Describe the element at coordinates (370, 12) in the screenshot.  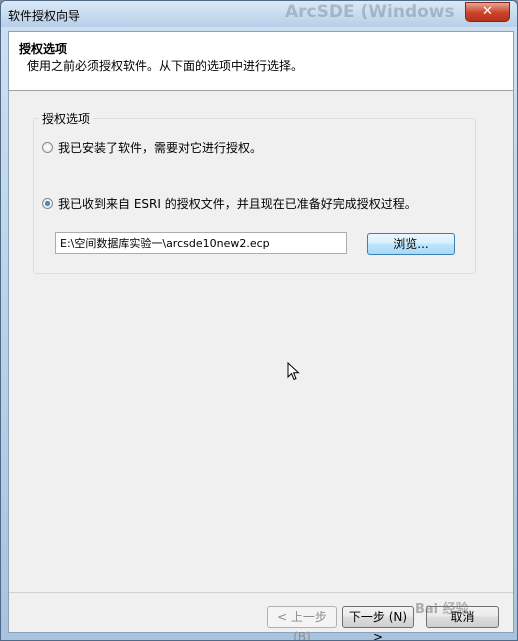
I see `background-window-title: ArcSDE (Windows` at that location.